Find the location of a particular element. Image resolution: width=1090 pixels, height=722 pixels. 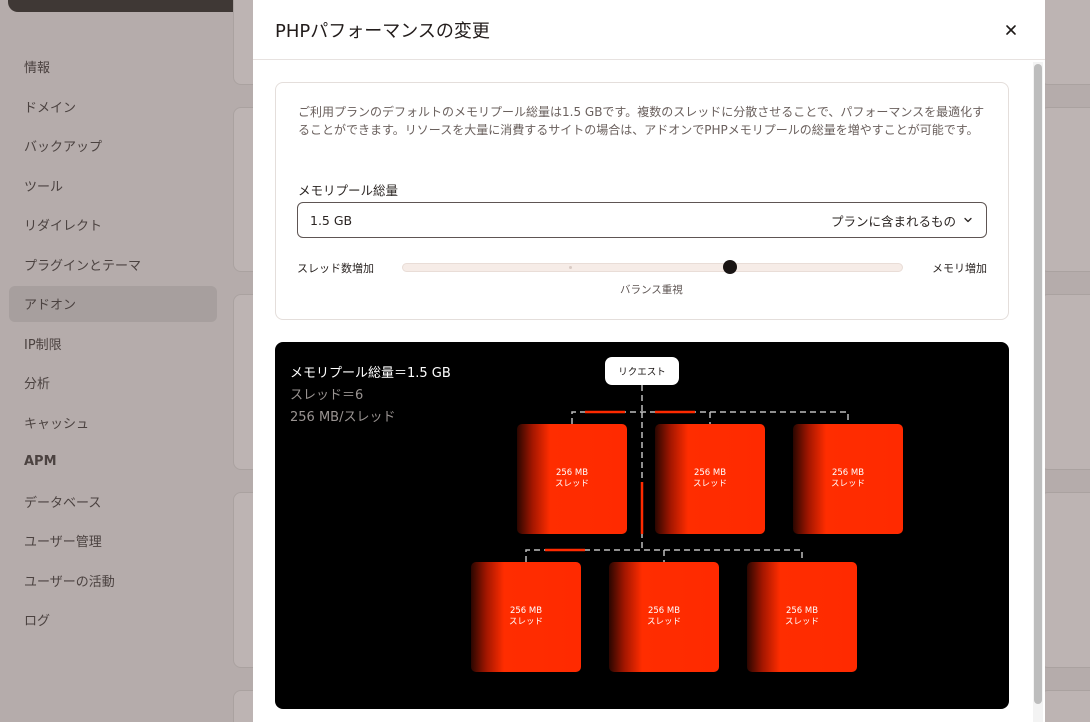

slider-tick is located at coordinates (570, 267).